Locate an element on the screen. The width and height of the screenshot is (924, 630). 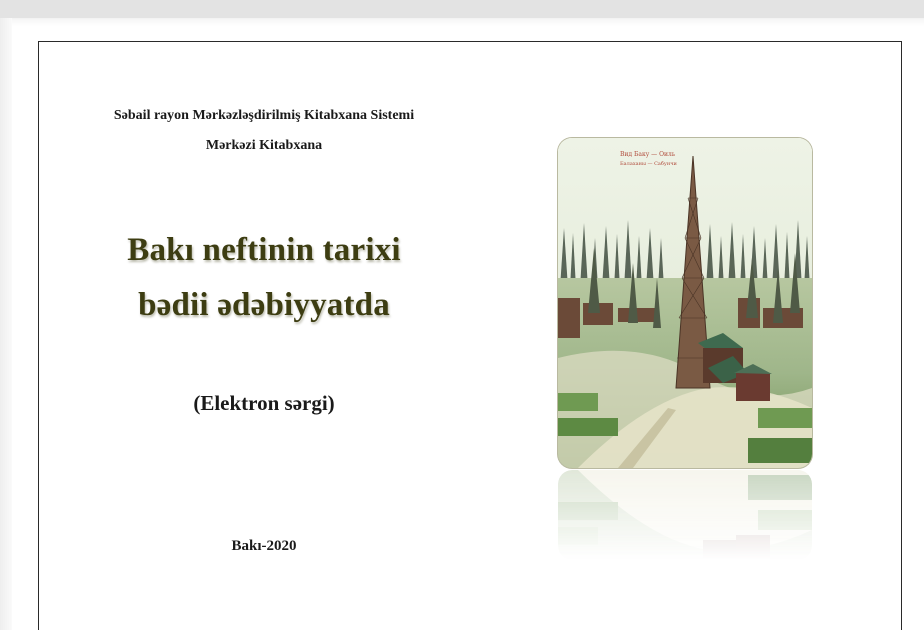
title-line-2: bədii ədəbiyyatda is located at coordinates (264, 305).